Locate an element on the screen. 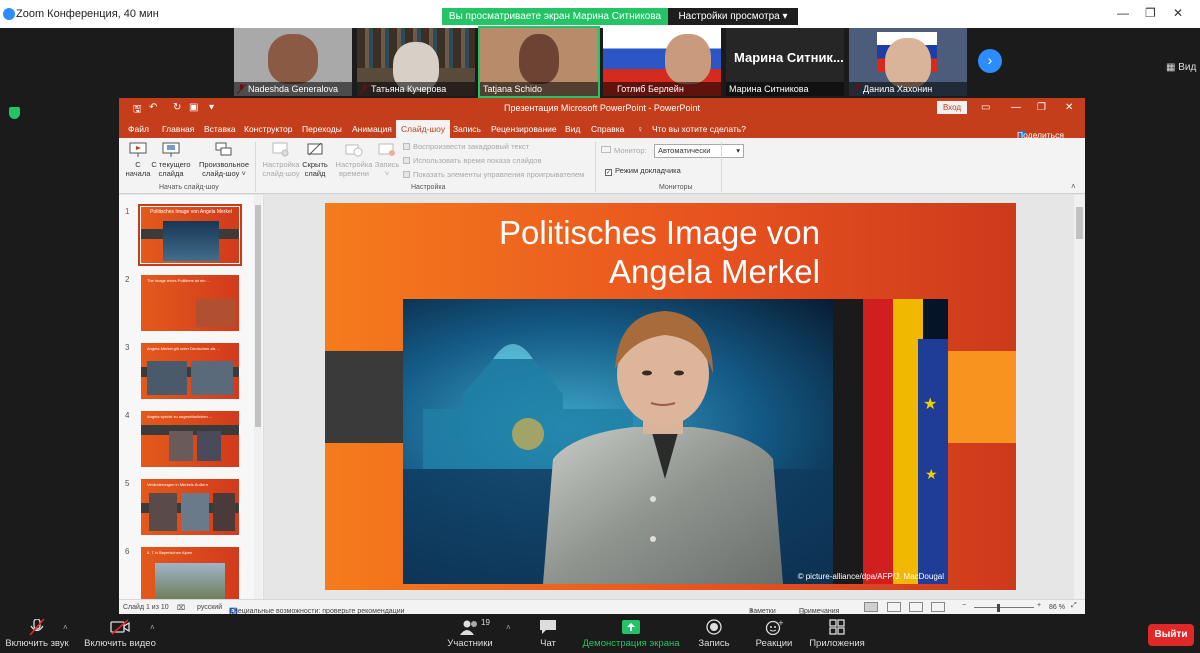  start-video-button: Включить видео is located at coordinates (120, 633).